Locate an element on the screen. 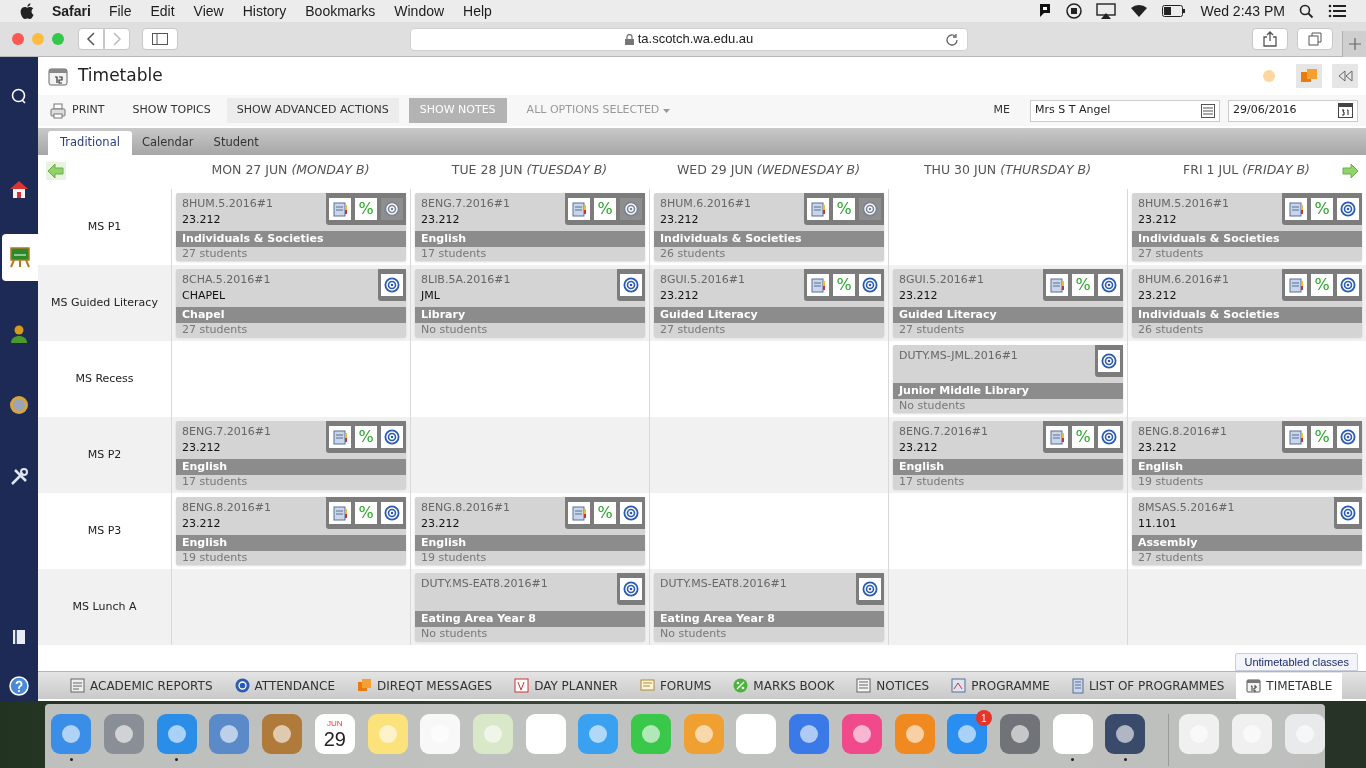 The width and height of the screenshot is (1366, 768). menu-item: View is located at coordinates (208, 11).